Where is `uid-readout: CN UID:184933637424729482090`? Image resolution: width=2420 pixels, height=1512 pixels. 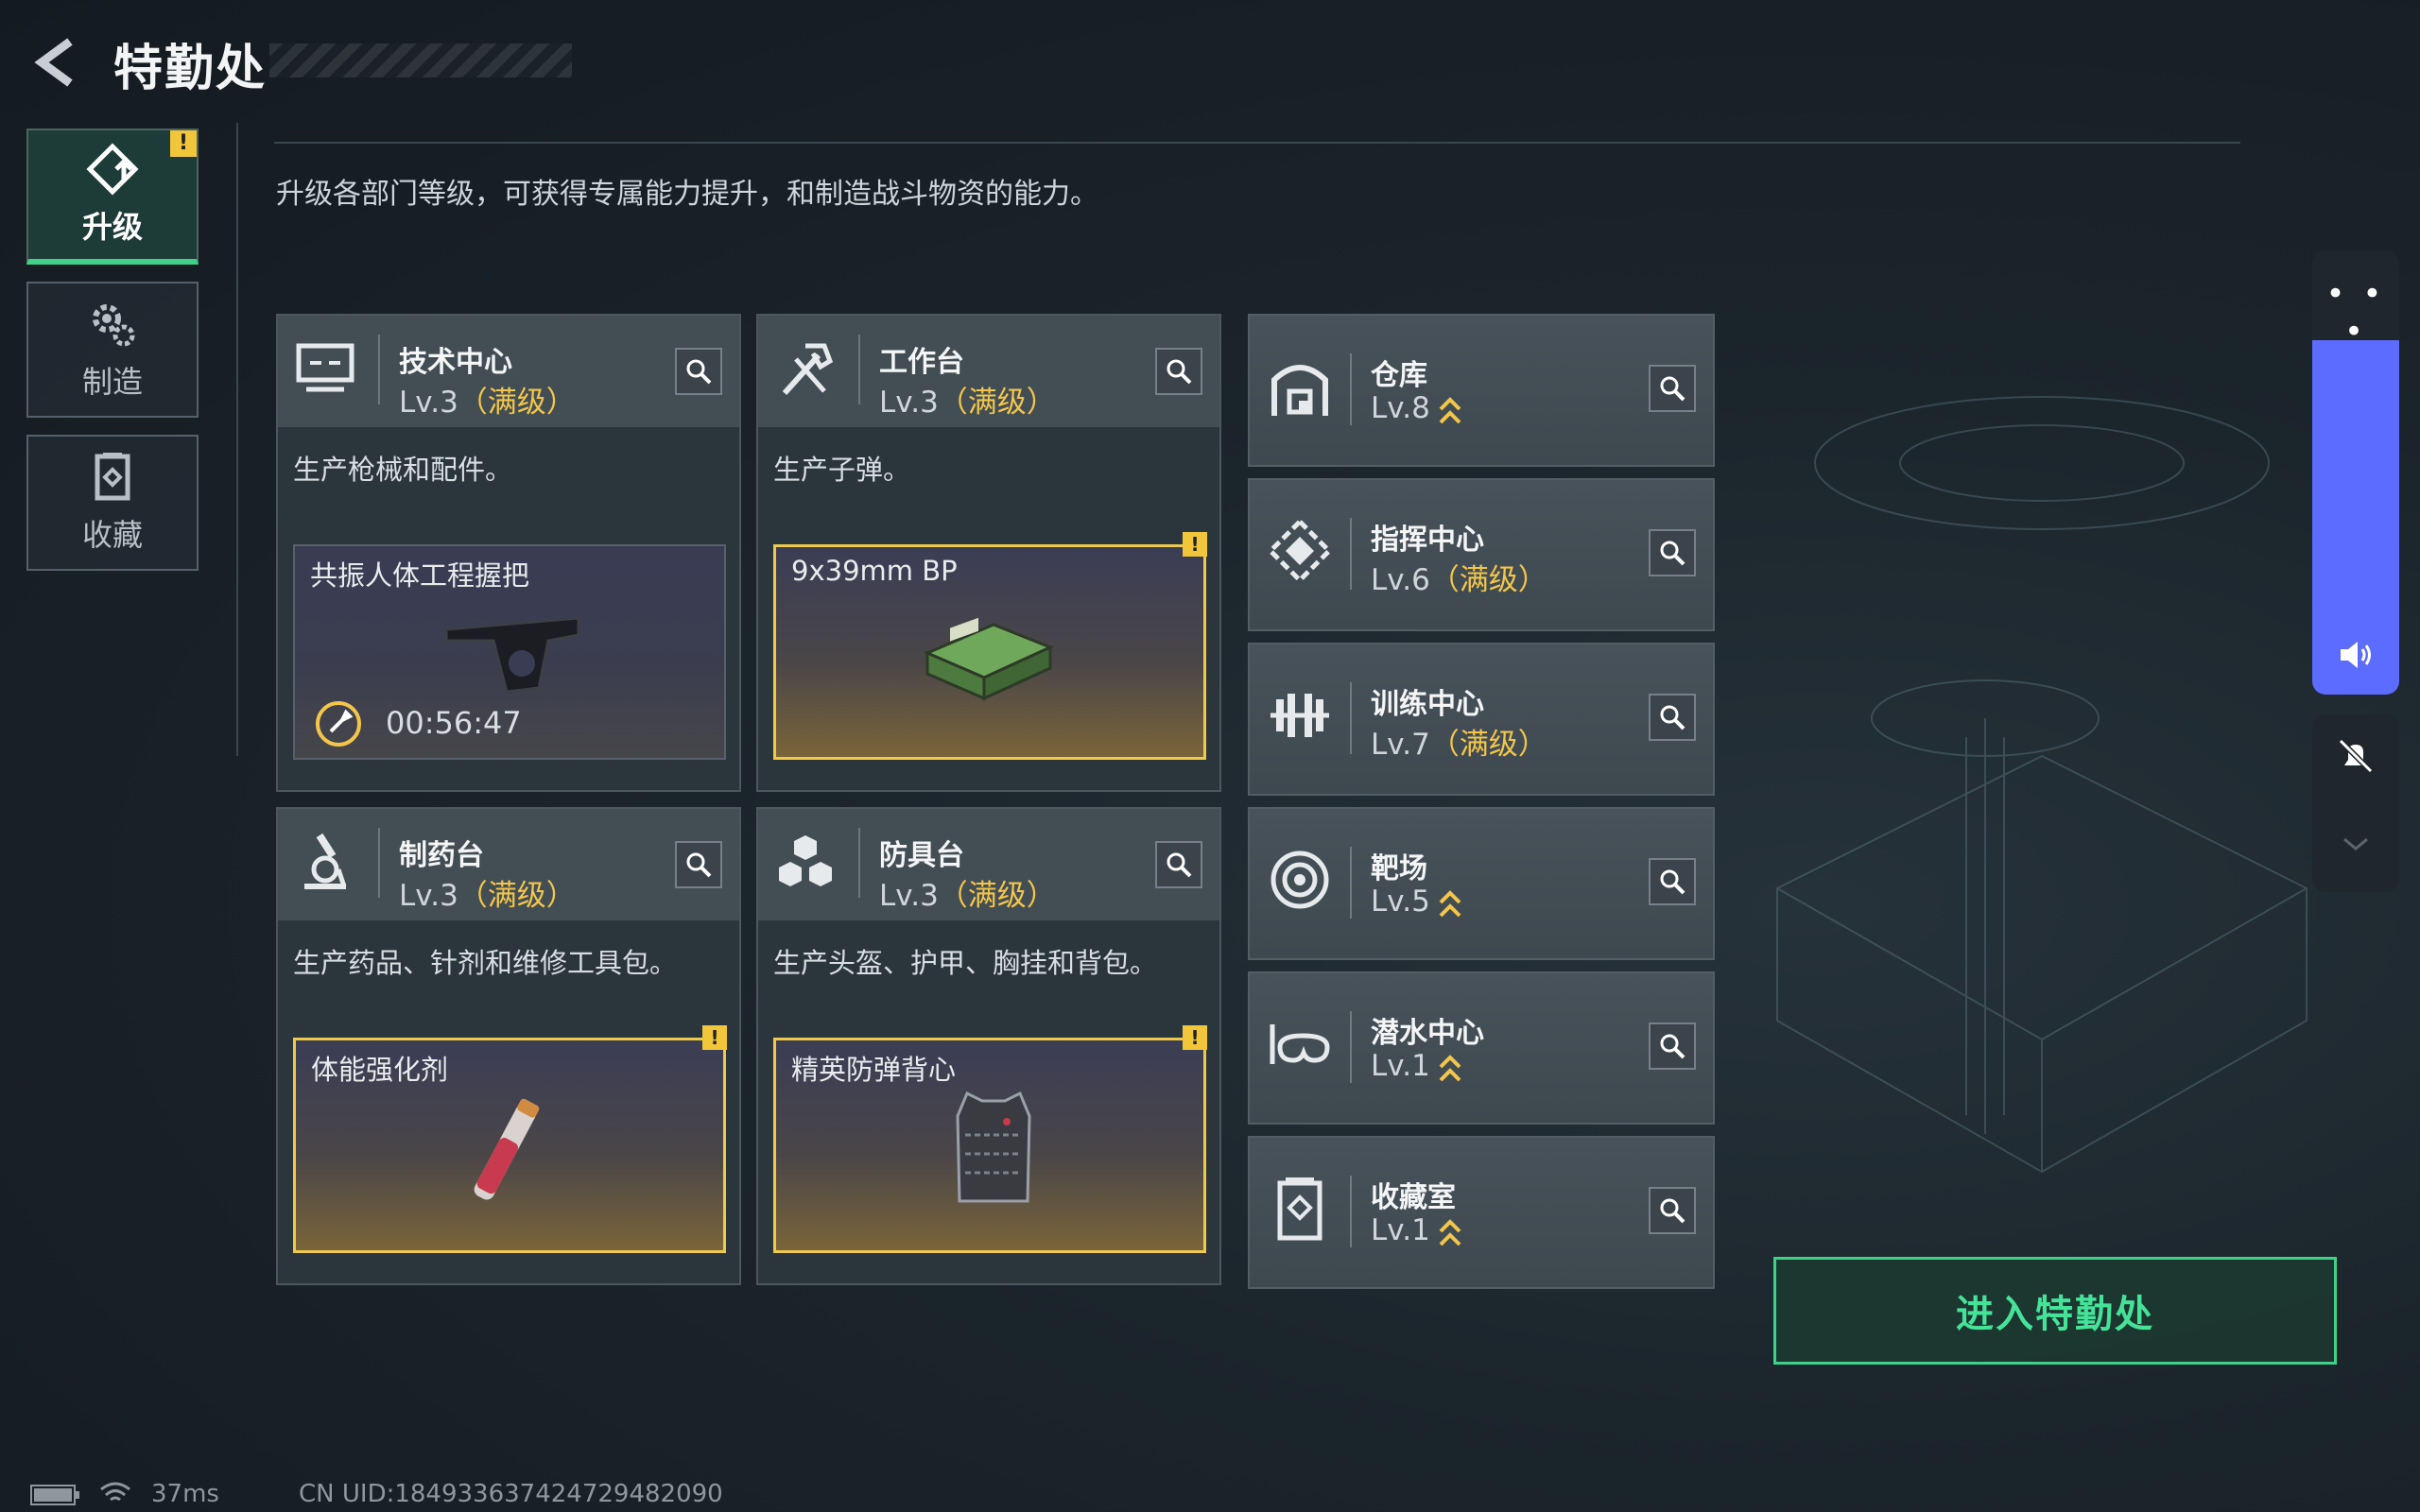
uid-readout: CN UID:184933637424729482090 is located at coordinates (511, 1494).